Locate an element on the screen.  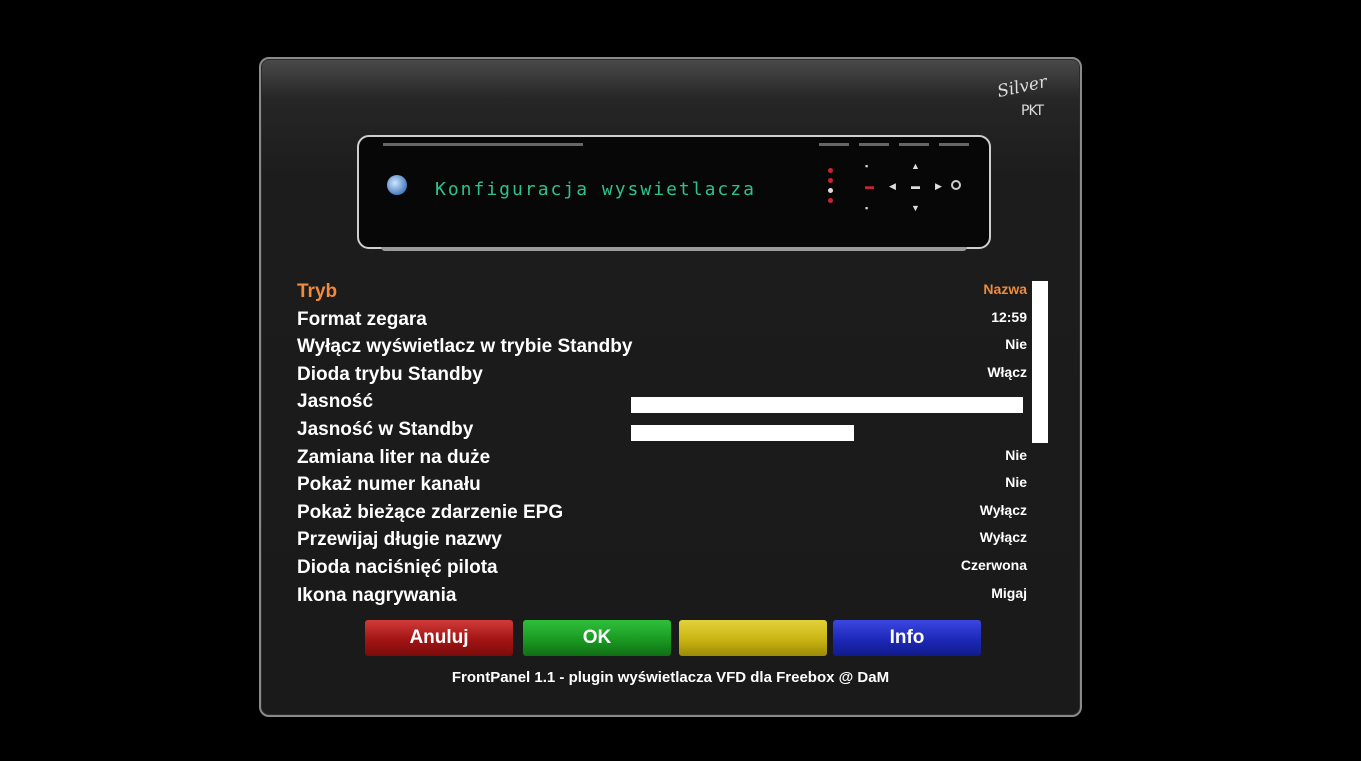
cancel-button: Anuluj is located at coordinates (439, 638).